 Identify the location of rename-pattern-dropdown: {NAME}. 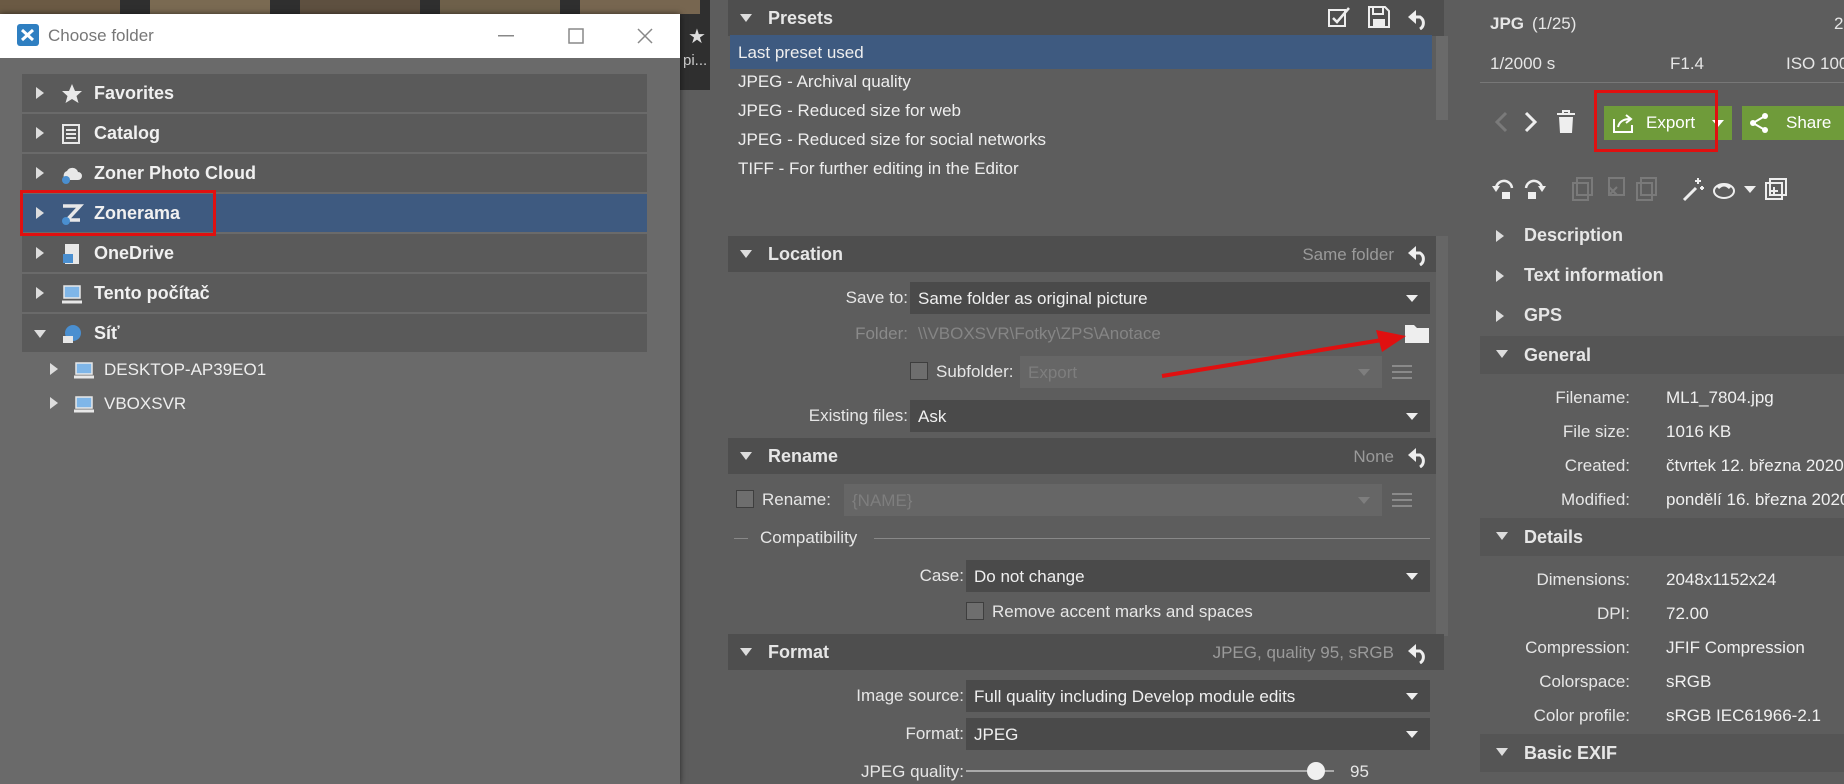
(1113, 500).